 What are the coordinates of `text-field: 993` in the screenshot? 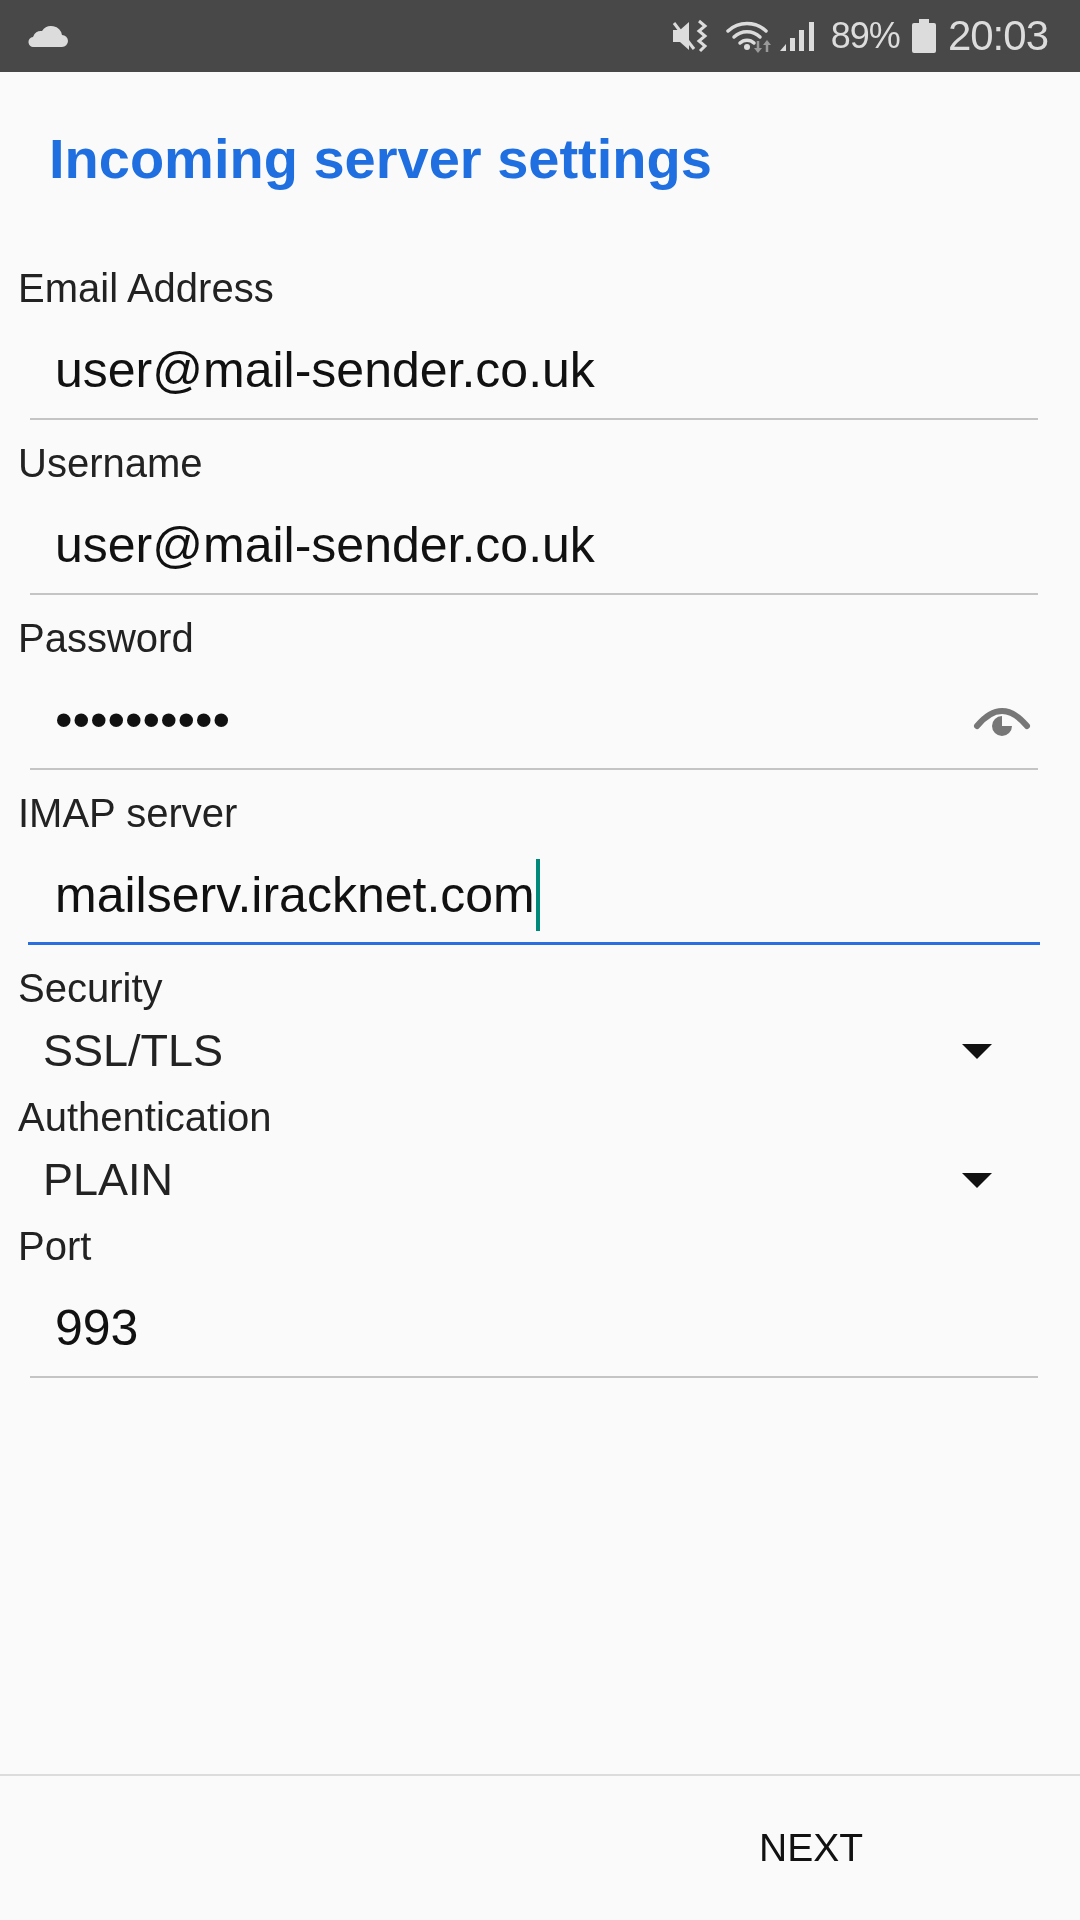 It's located at (534, 1329).